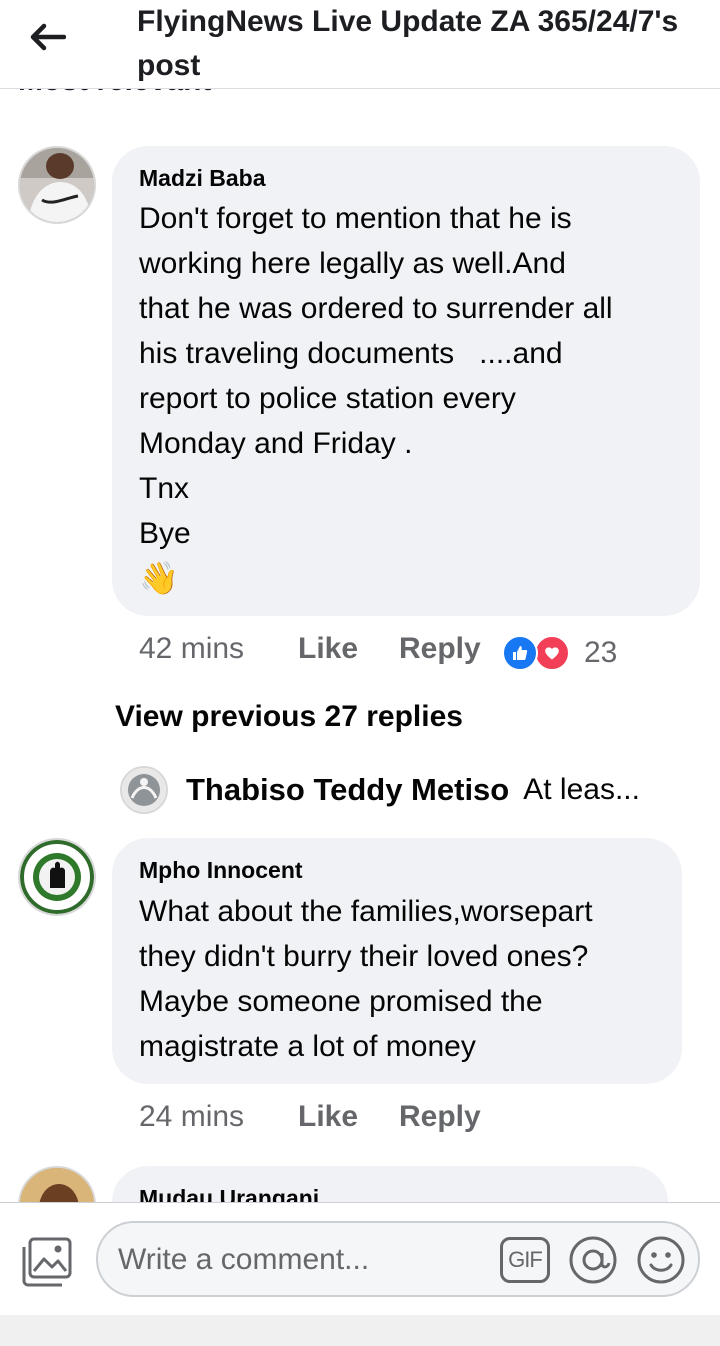 Image resolution: width=720 pixels, height=1346 pixels. I want to click on comment-line: working here legally as well.And, so click(352, 263).